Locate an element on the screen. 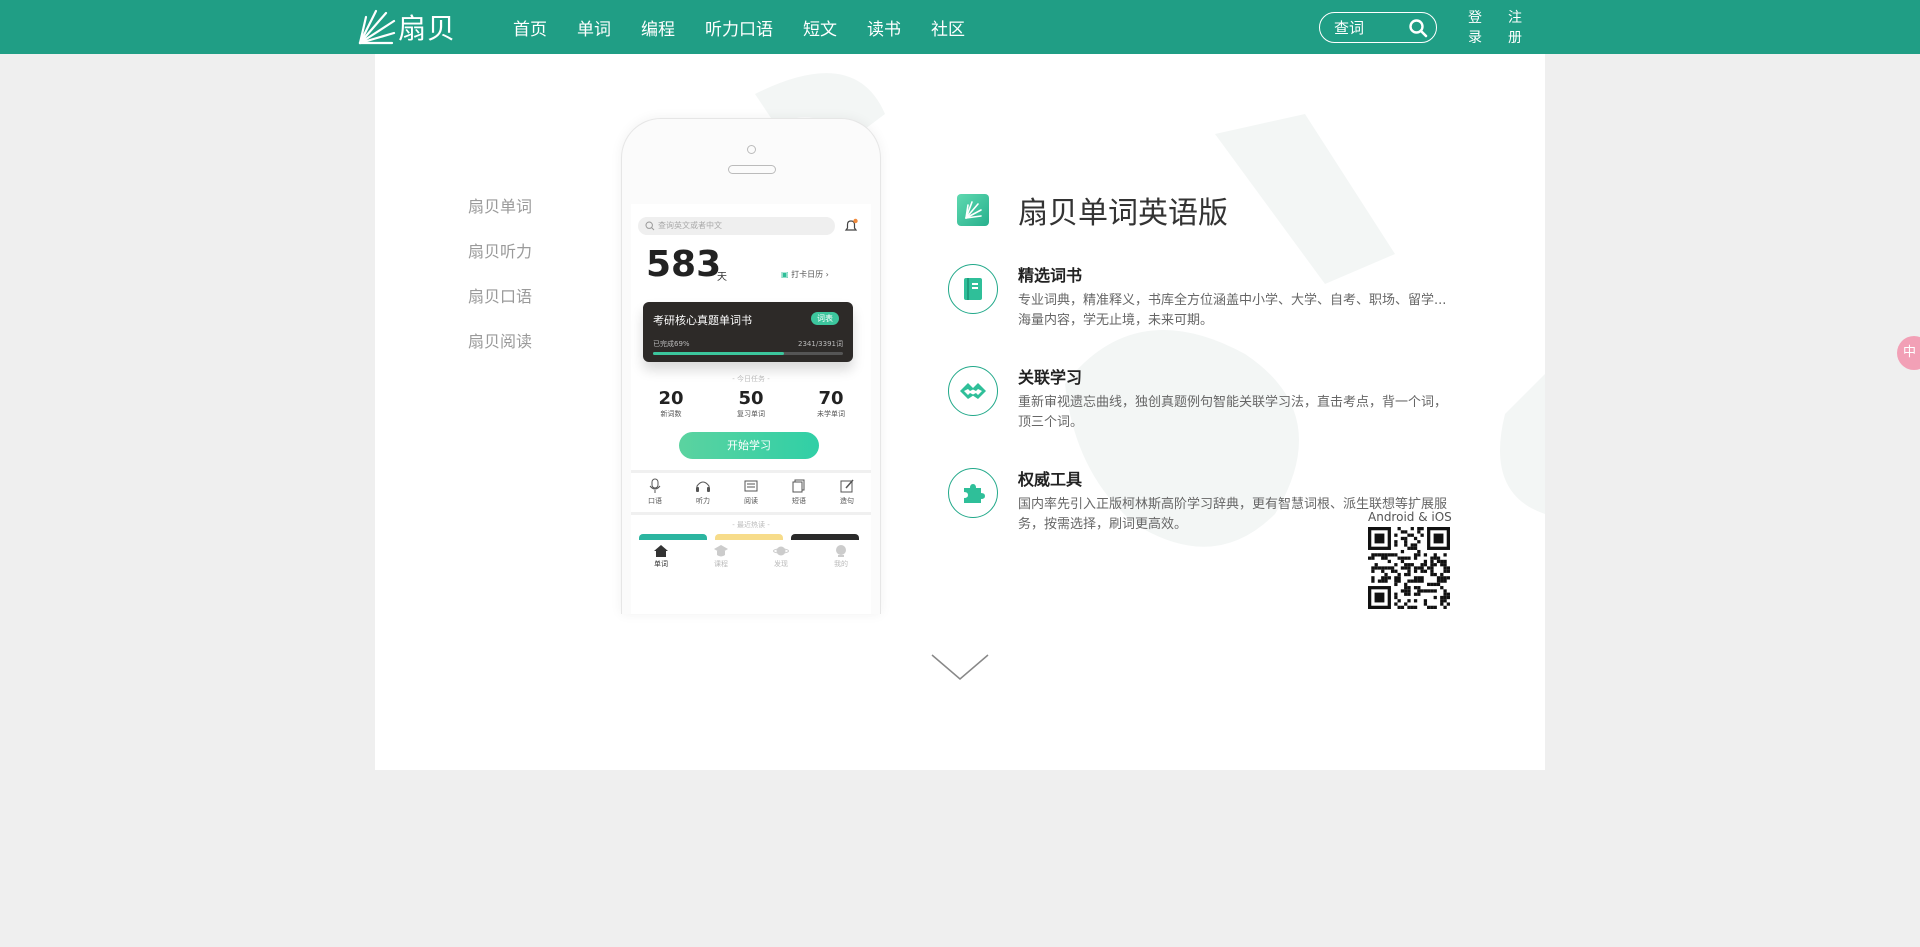  app-search-icon is located at coordinates (650, 226).